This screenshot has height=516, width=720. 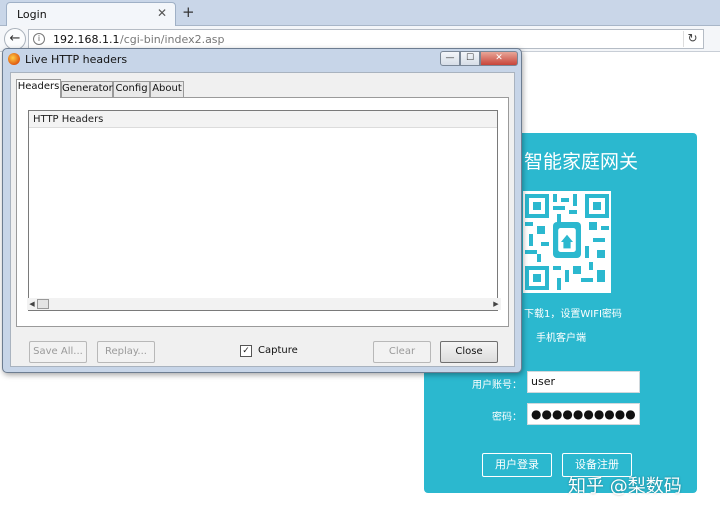 I want to click on tab-close-icon: ✕, so click(x=162, y=13).